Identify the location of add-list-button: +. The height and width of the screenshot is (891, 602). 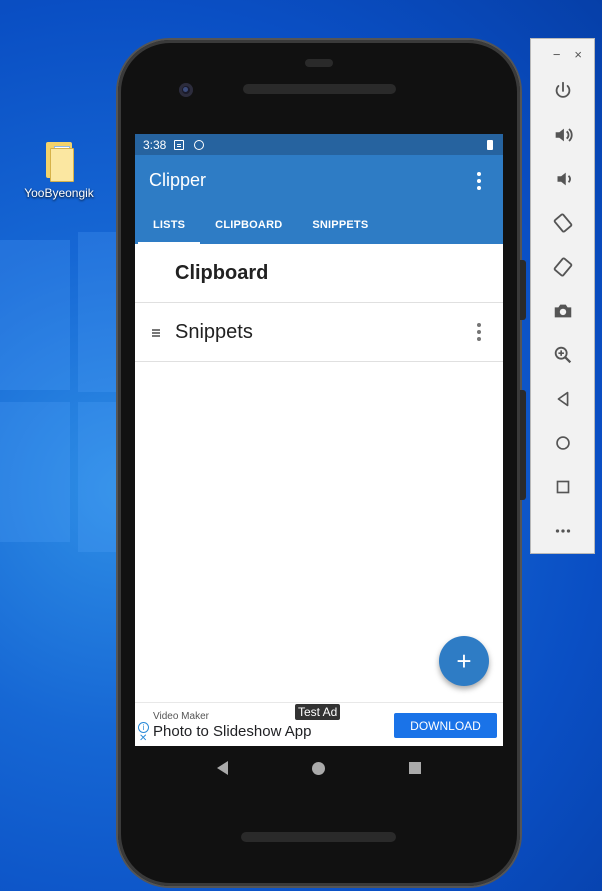
(464, 661).